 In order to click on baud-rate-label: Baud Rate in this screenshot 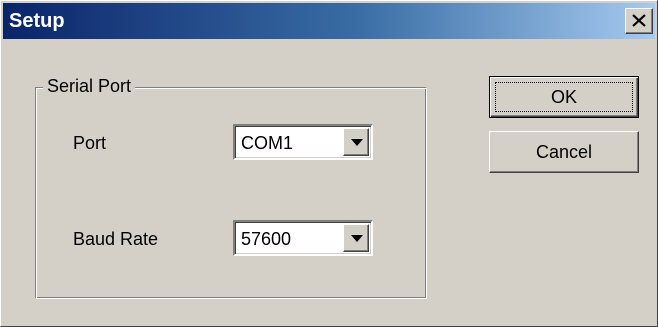, I will do `click(116, 239)`.